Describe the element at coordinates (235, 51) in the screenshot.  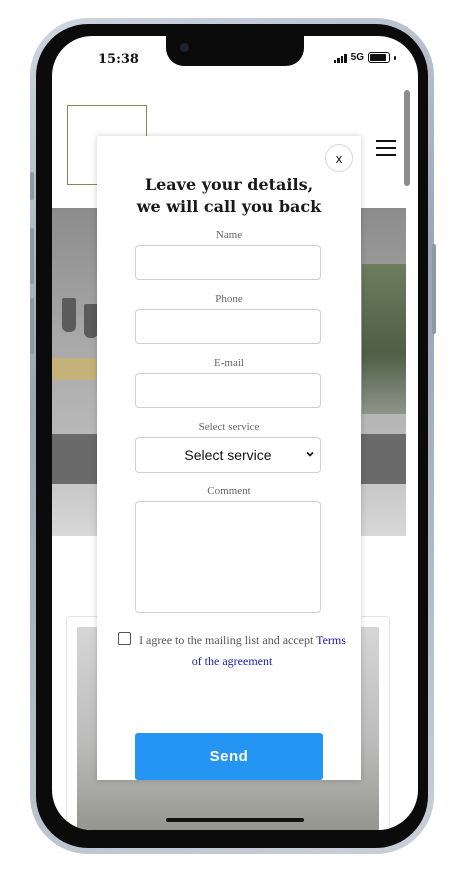
I see `notch` at that location.